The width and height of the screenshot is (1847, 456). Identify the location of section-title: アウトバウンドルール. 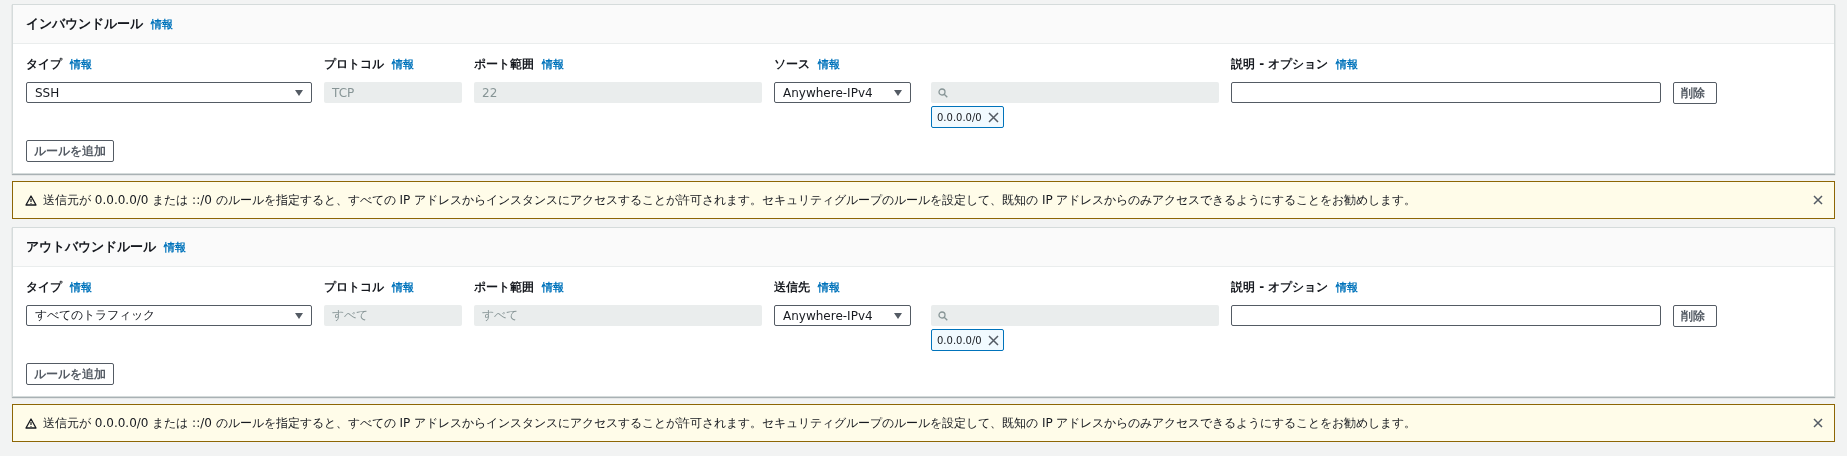
(91, 247).